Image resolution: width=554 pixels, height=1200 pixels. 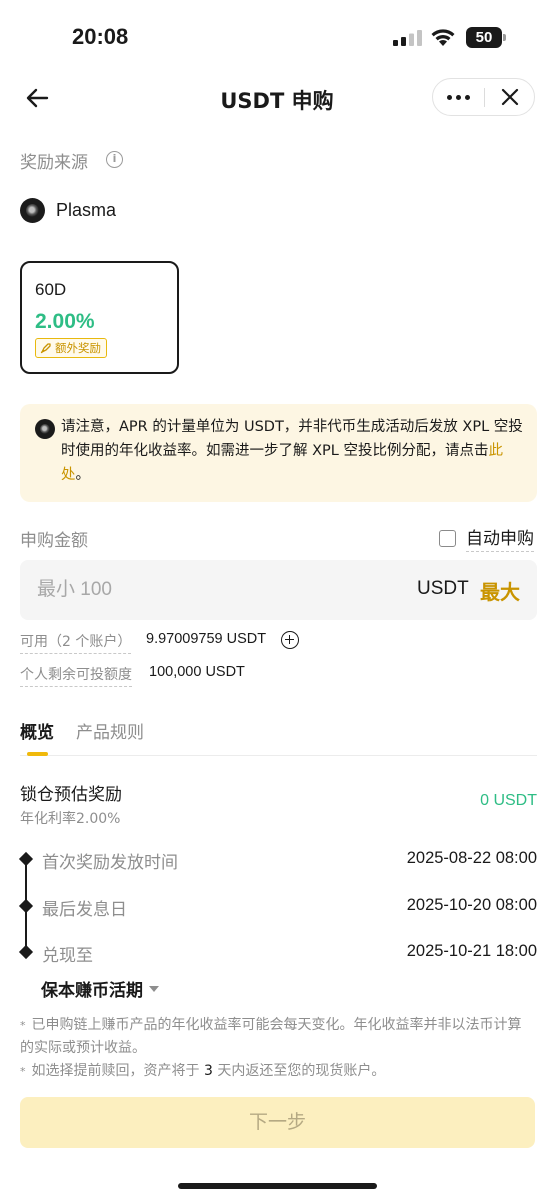 I want to click on estimated-reward-title: 锁仓预估奖励, so click(x=71, y=795).